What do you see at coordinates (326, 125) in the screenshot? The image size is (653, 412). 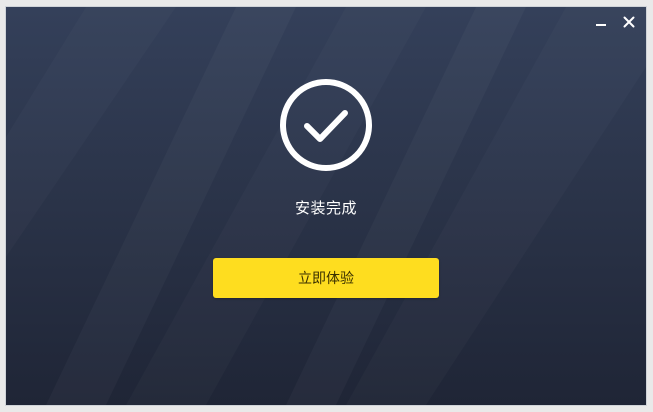 I see `check-circle-icon` at bounding box center [326, 125].